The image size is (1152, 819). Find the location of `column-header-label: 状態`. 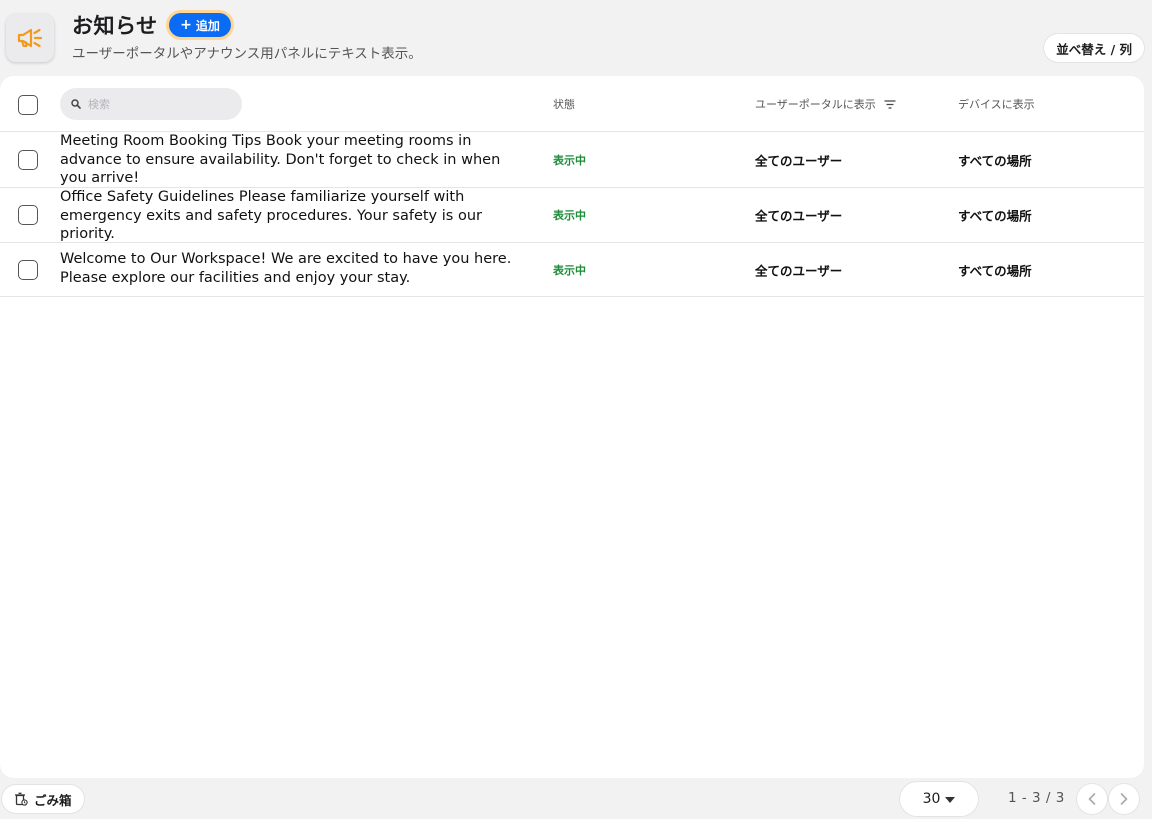

column-header-label: 状態 is located at coordinates (564, 104).